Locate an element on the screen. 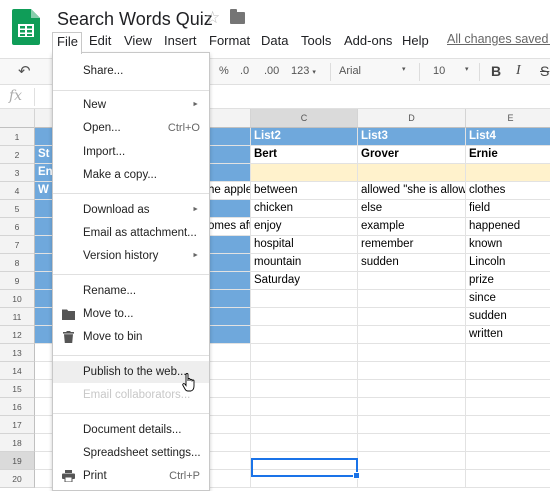  select-all-corner is located at coordinates (17, 118).